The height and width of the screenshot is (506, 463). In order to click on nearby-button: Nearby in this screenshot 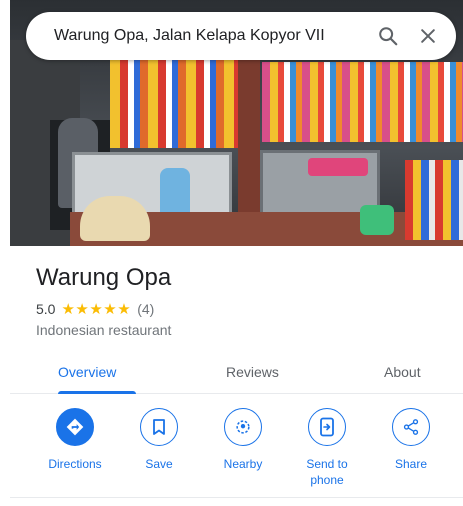, I will do `click(243, 440)`.